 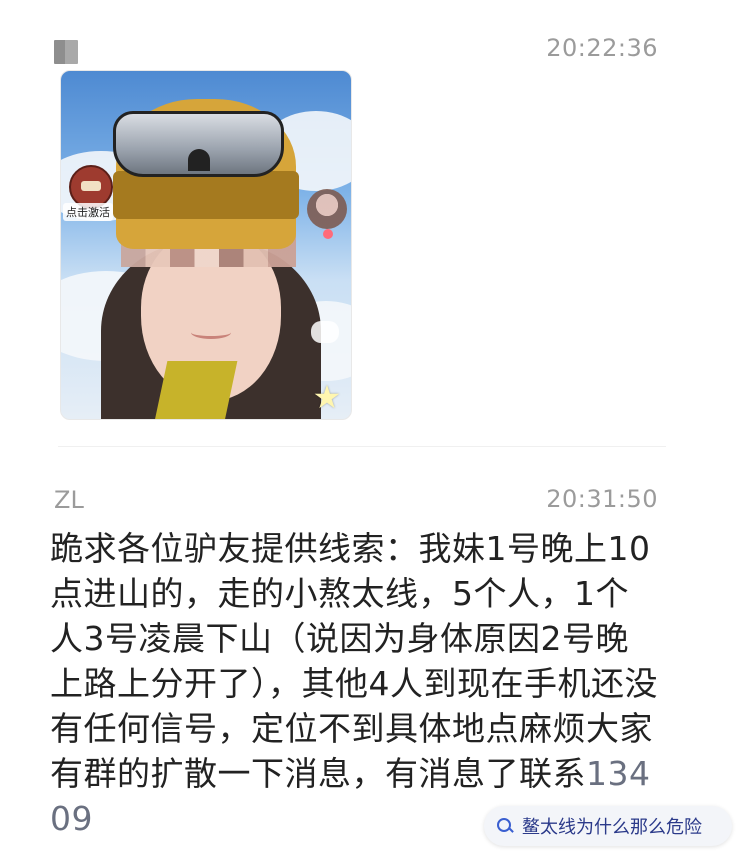 What do you see at coordinates (211, 332) in the screenshot?
I see `mouth-shape` at bounding box center [211, 332].